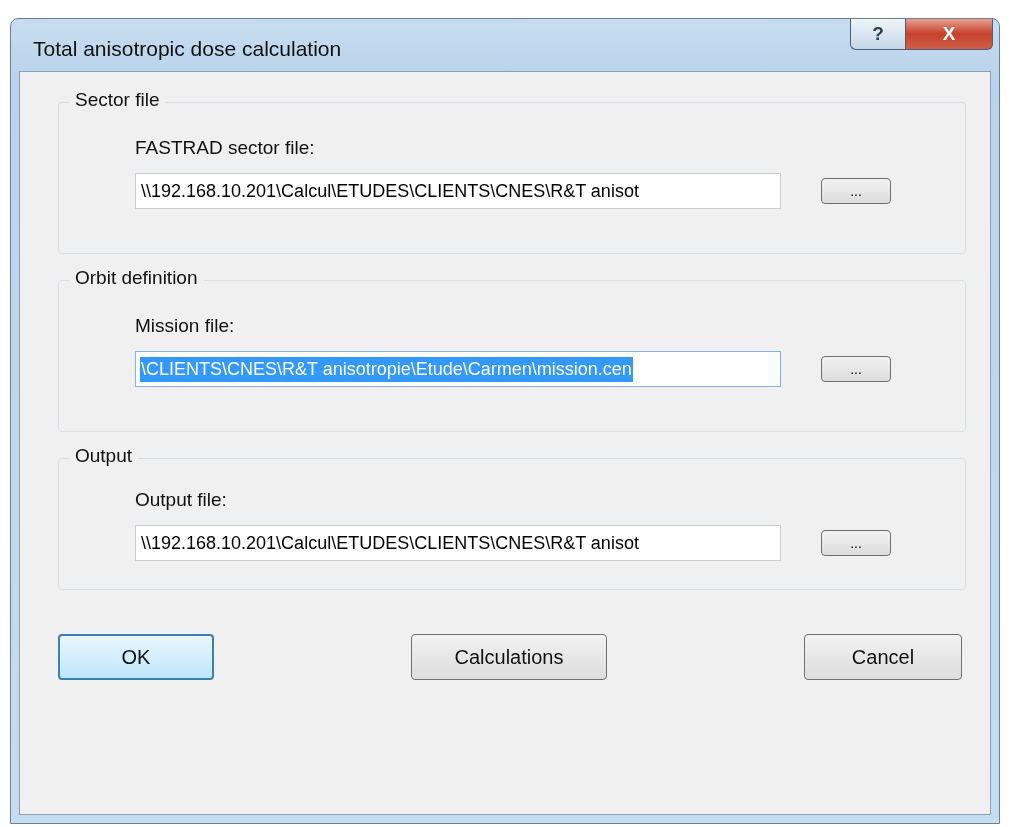 This screenshot has width=1012, height=827. What do you see at coordinates (181, 500) in the screenshot?
I see `field-label: Output file:` at bounding box center [181, 500].